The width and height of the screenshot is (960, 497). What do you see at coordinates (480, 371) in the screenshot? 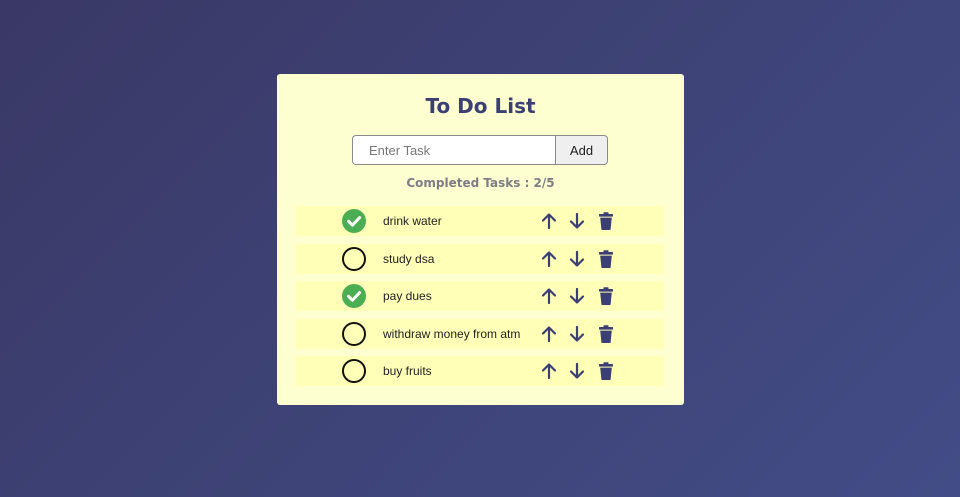
I see `task-item: buy fruits` at bounding box center [480, 371].